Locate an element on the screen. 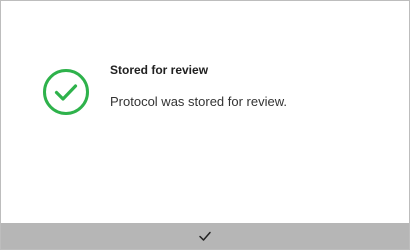 The height and width of the screenshot is (250, 410). confirm-button is located at coordinates (205, 236).